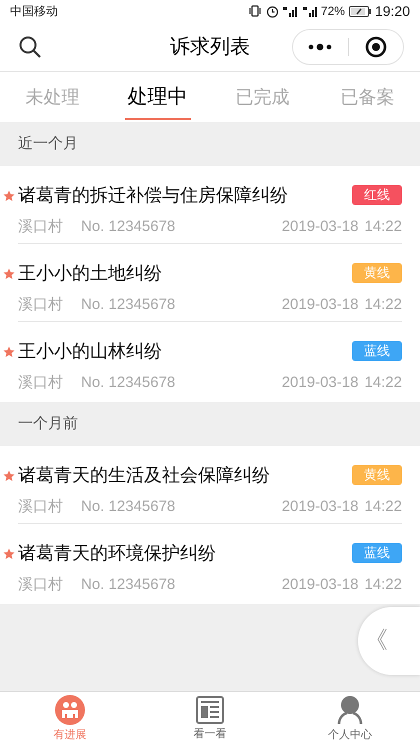 Image resolution: width=420 pixels, height=747 pixels. What do you see at coordinates (30, 46) in the screenshot?
I see `search-icon` at bounding box center [30, 46].